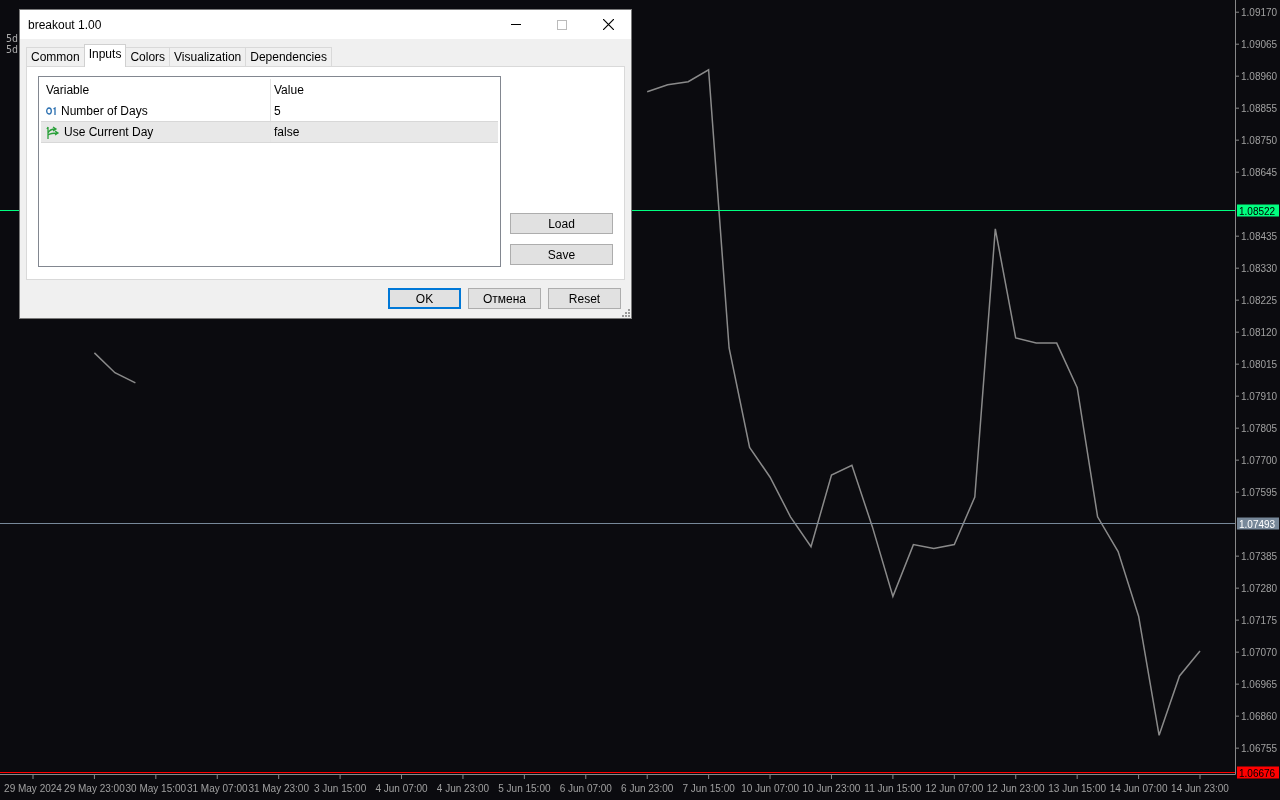  What do you see at coordinates (1138, 788) in the screenshot?
I see `time-axis-label: 14 Jun 07:00` at bounding box center [1138, 788].